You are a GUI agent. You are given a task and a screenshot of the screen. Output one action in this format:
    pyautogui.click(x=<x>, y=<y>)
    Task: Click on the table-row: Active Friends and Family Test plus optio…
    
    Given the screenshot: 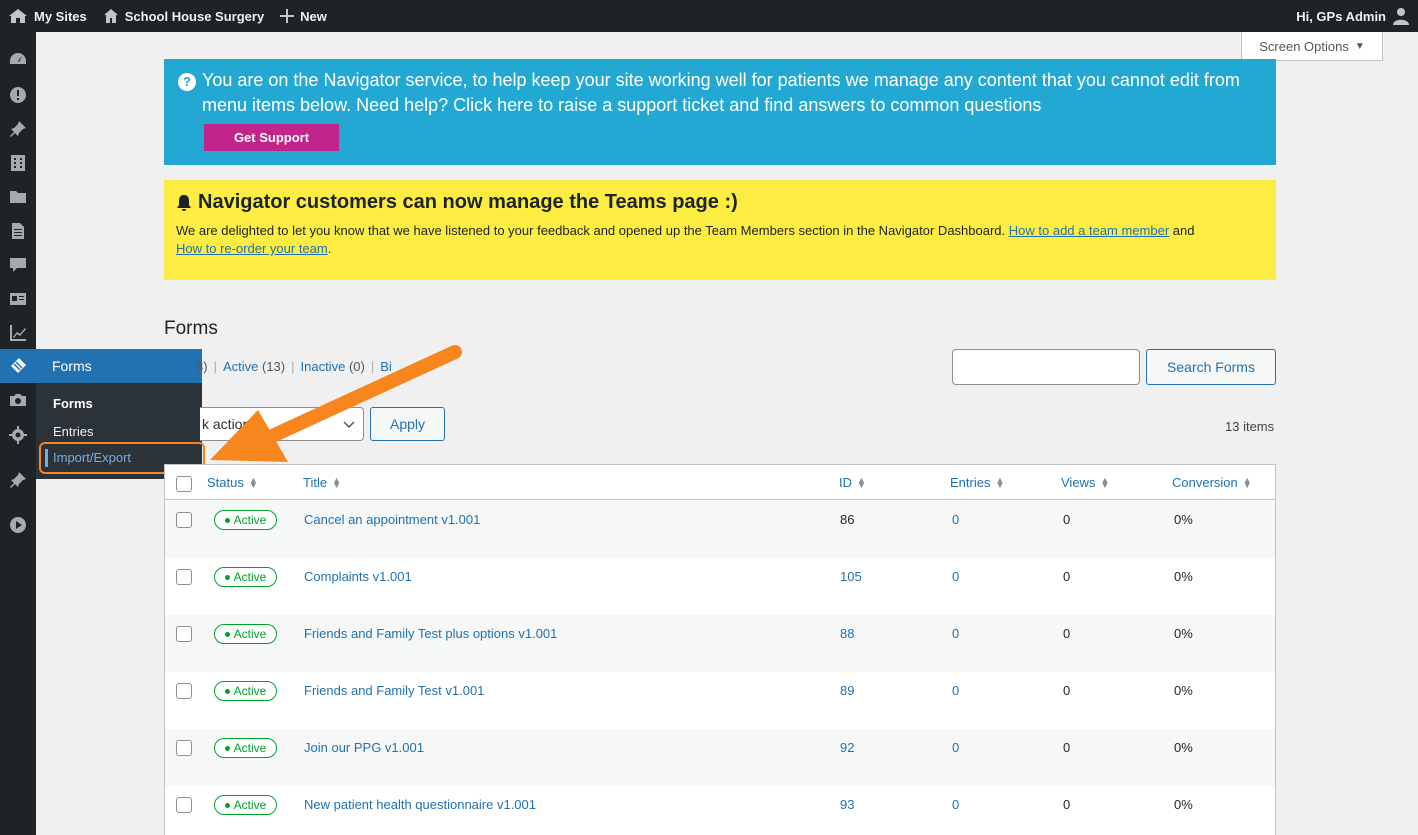 What is the action you would take?
    pyautogui.click(x=720, y=643)
    